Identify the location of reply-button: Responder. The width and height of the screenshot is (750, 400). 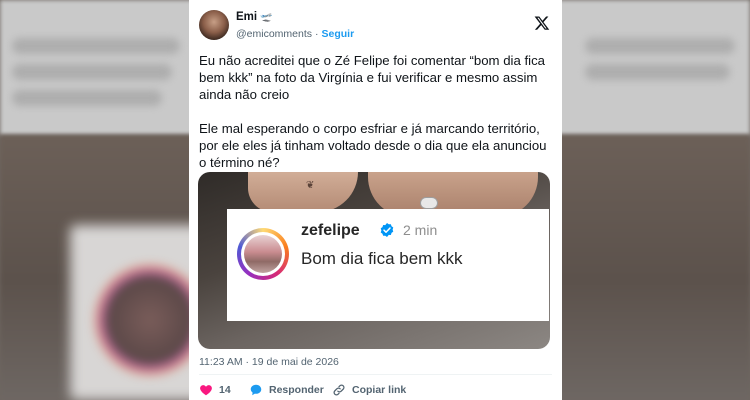
(286, 390).